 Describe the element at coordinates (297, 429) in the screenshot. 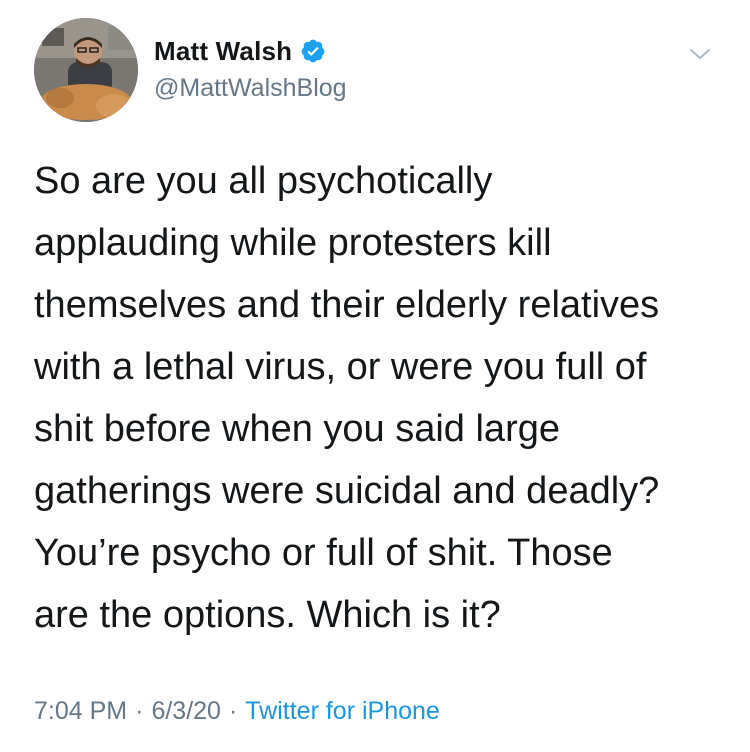

I see `tweet-text-line: shit before when you said large` at that location.